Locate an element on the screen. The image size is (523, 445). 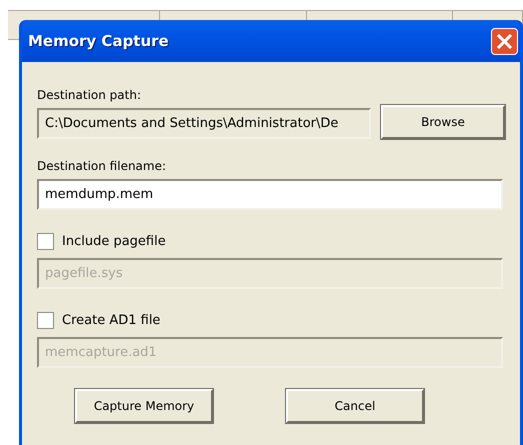
window-title: Memory Capture is located at coordinates (98, 41).